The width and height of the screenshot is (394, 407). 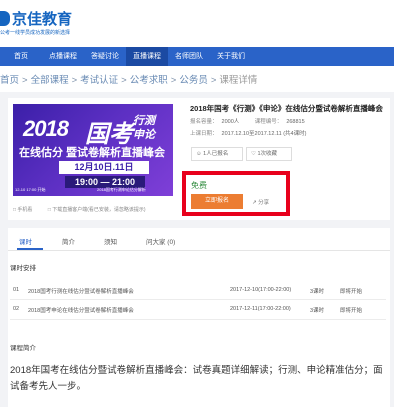 What do you see at coordinates (92, 153) in the screenshot?
I see `banner-subtitle: 在线估分 暨试卷解析直播峰会` at bounding box center [92, 153].